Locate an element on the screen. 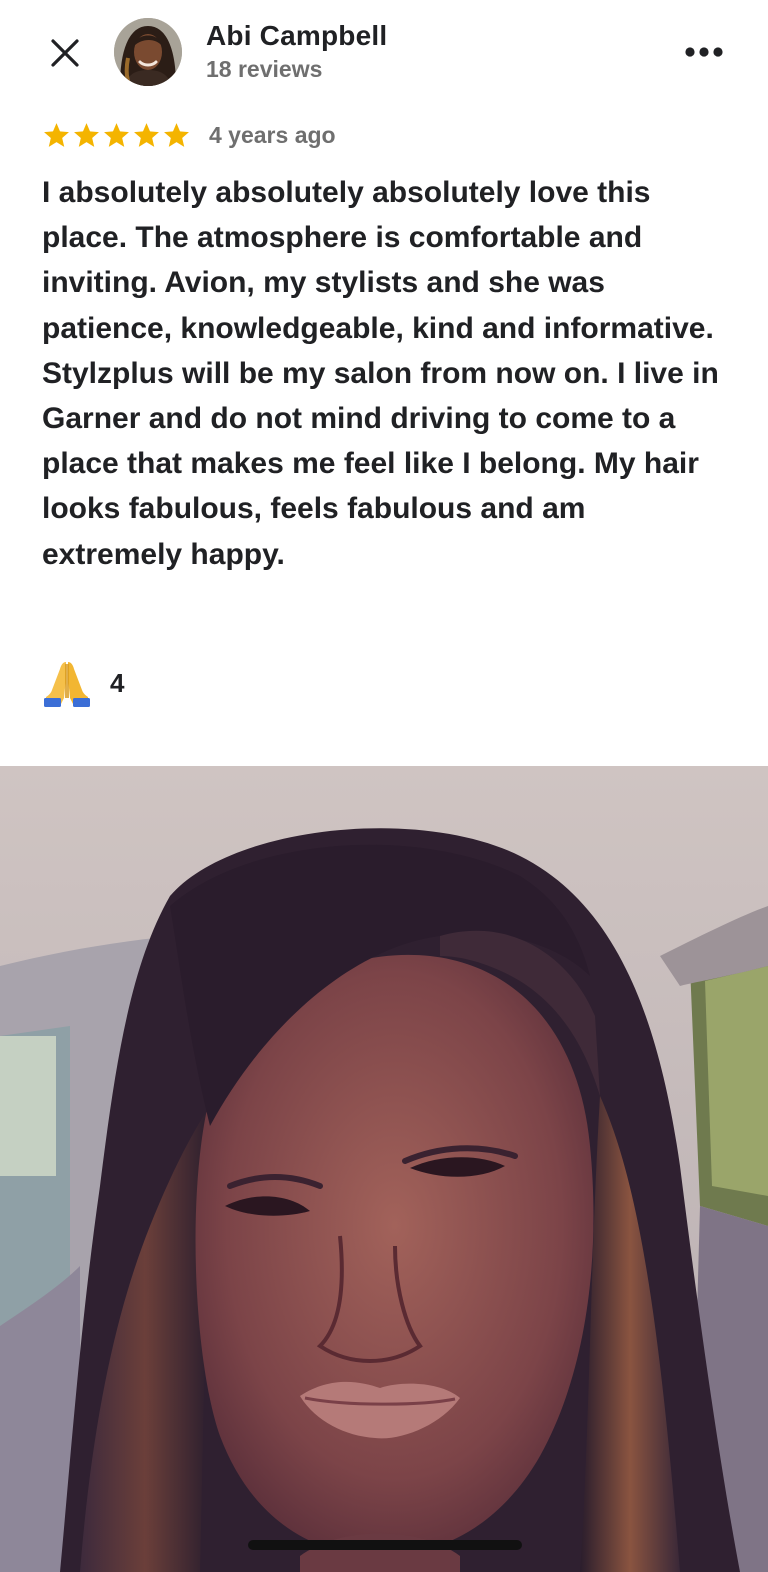  review-header: Abi Campbell 18 reviews is located at coordinates (384, 56).